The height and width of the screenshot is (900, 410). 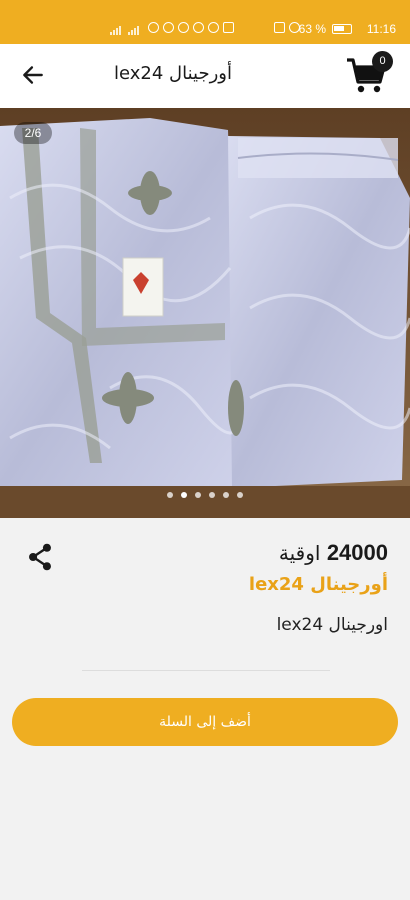 What do you see at coordinates (153, 27) in the screenshot?
I see `wifi-icon` at bounding box center [153, 27].